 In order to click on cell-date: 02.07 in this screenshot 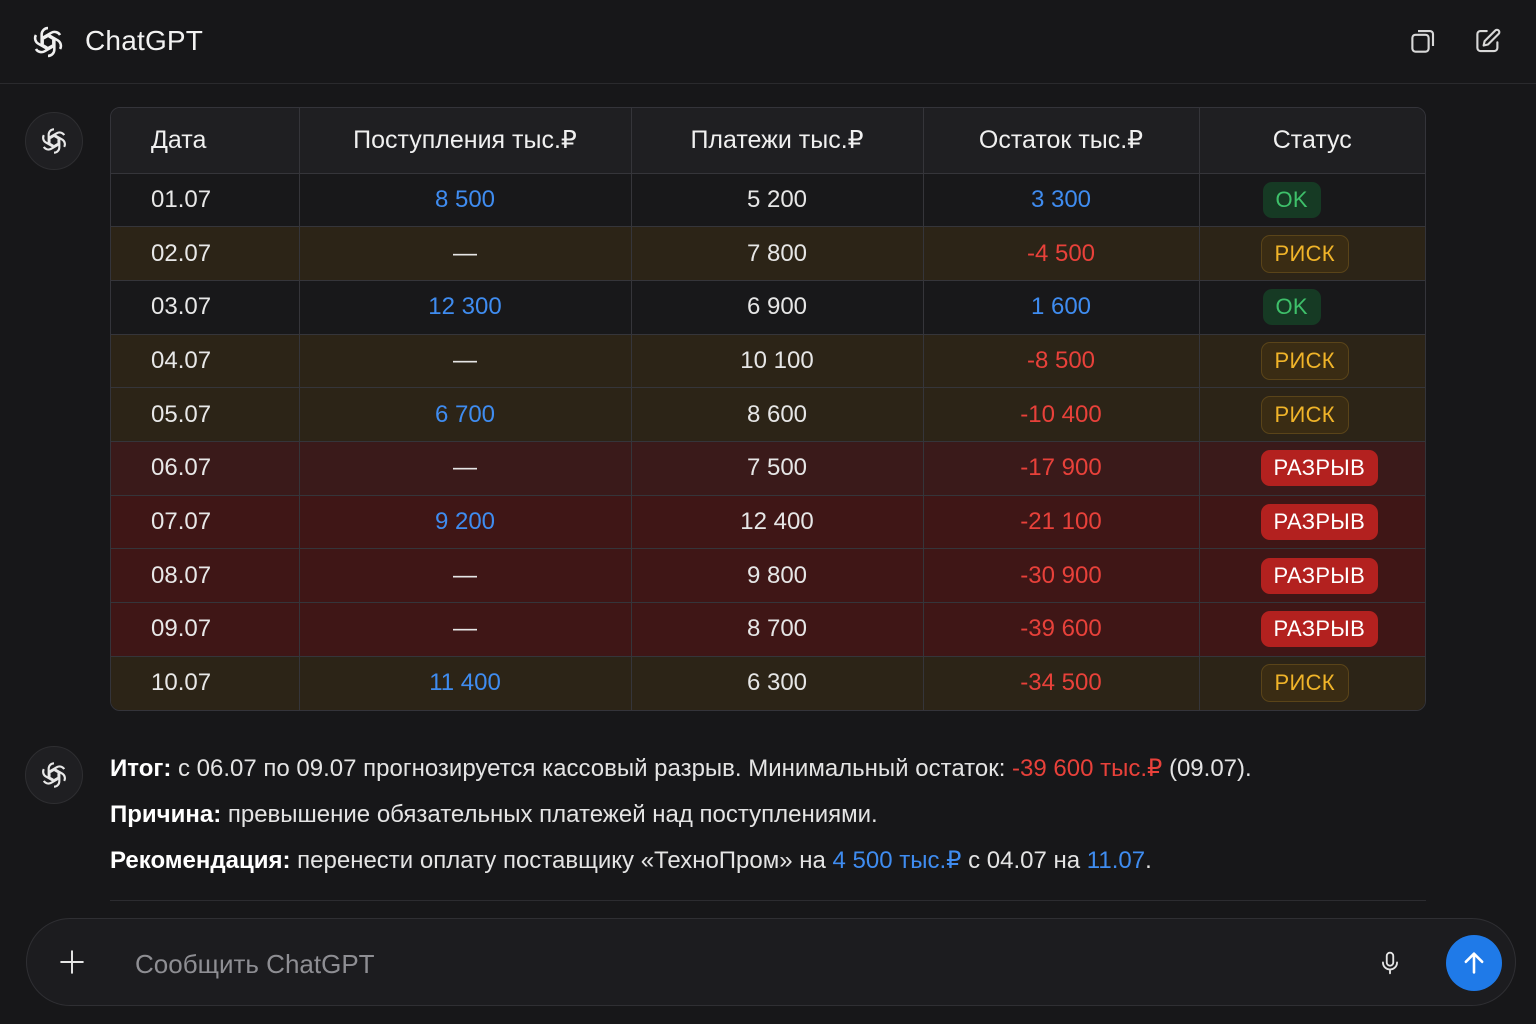, I will do `click(205, 253)`.